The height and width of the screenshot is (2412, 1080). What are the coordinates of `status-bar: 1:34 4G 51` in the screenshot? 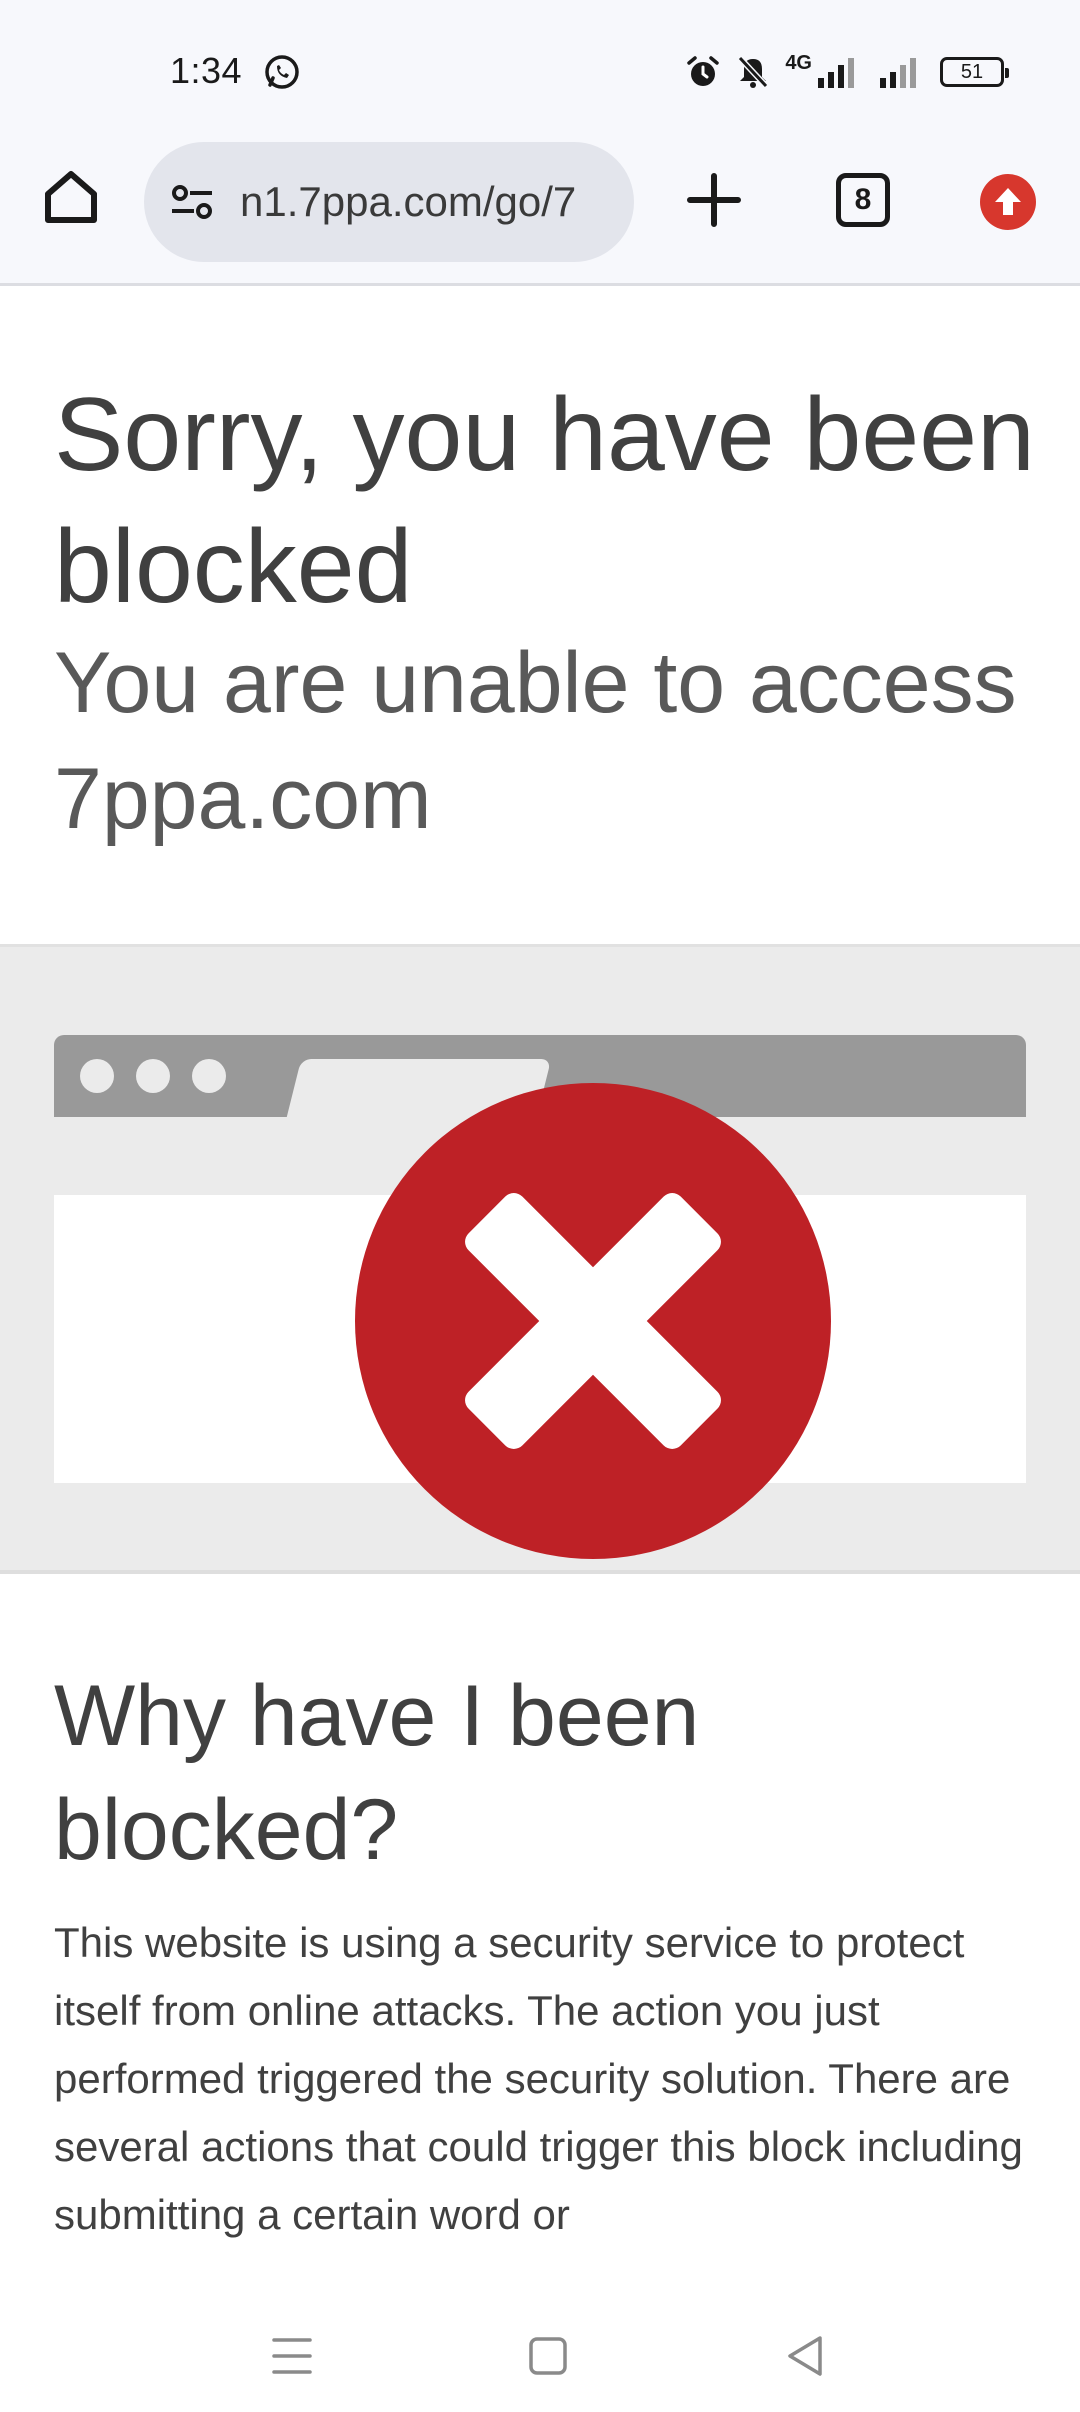 It's located at (540, 70).